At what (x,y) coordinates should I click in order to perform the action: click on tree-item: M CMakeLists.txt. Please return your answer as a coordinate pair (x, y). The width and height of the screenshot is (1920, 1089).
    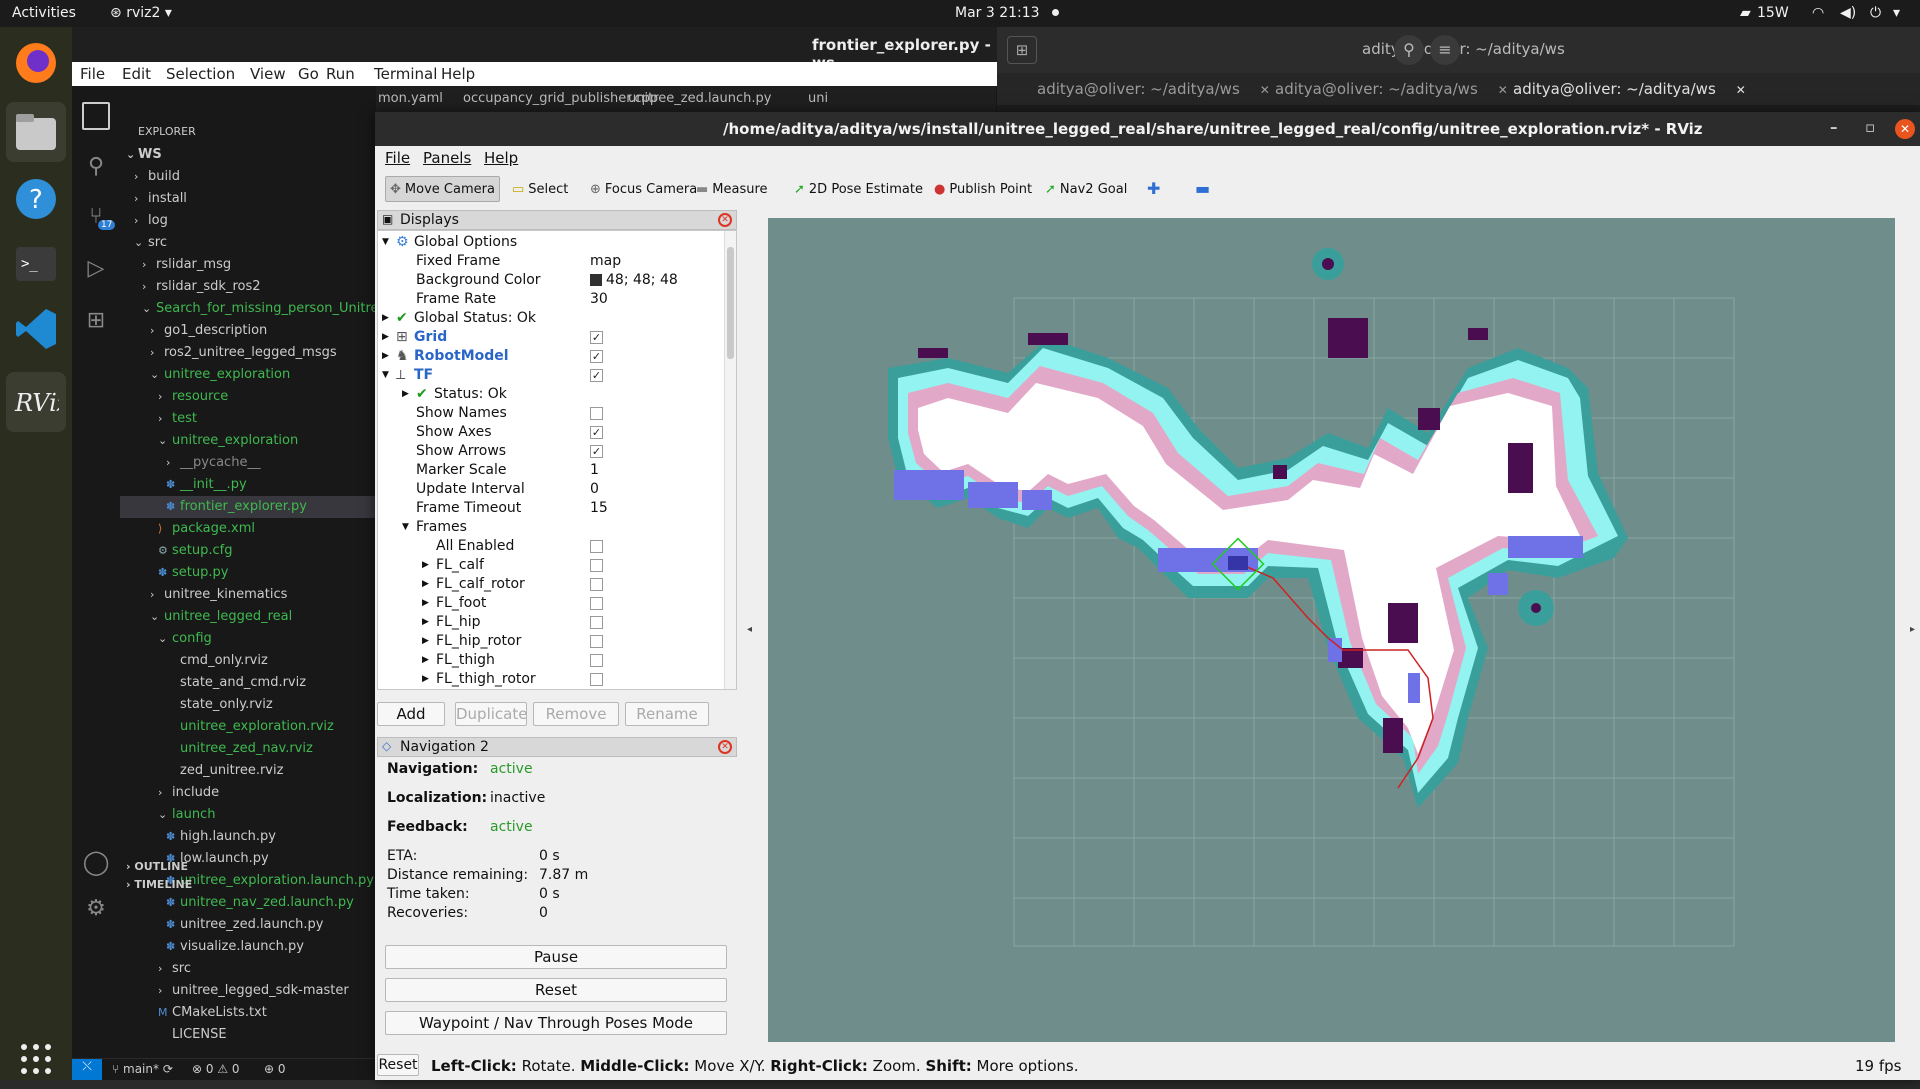
    Looking at the image, I should click on (248, 1013).